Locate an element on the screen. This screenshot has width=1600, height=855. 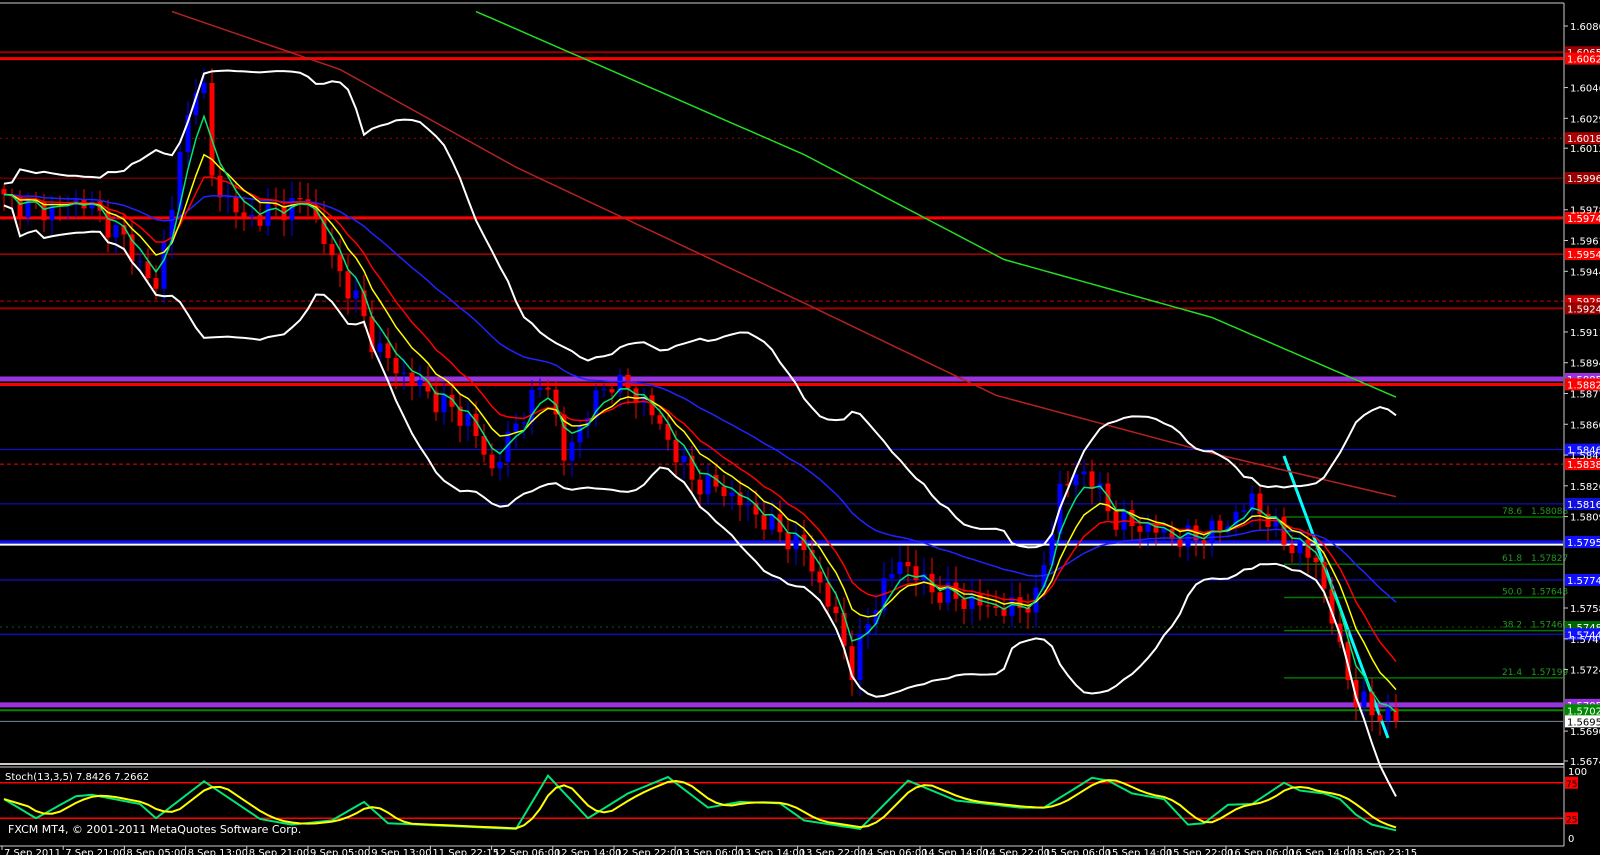
price-tick-label: 1.56905 is located at coordinates (1585, 732).